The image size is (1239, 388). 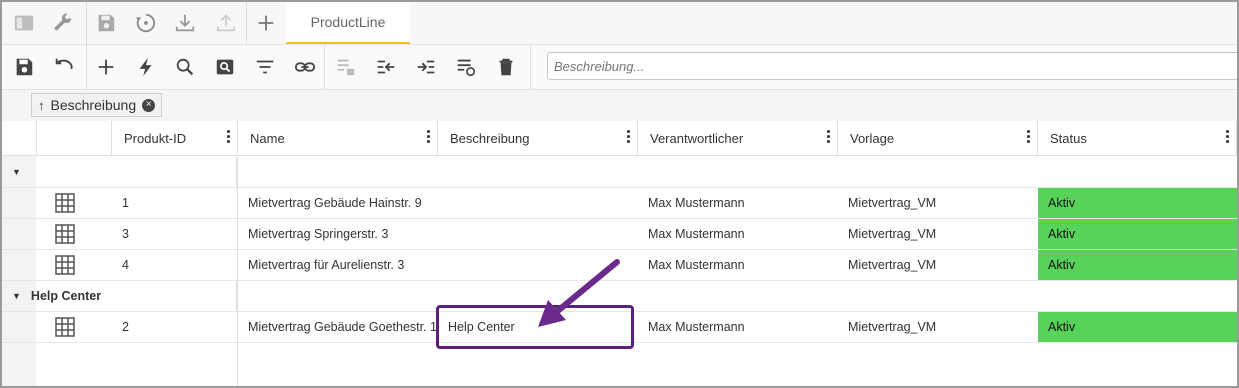 What do you see at coordinates (538, 138) in the screenshot?
I see `header-beschreibung: Beschreibung` at bounding box center [538, 138].